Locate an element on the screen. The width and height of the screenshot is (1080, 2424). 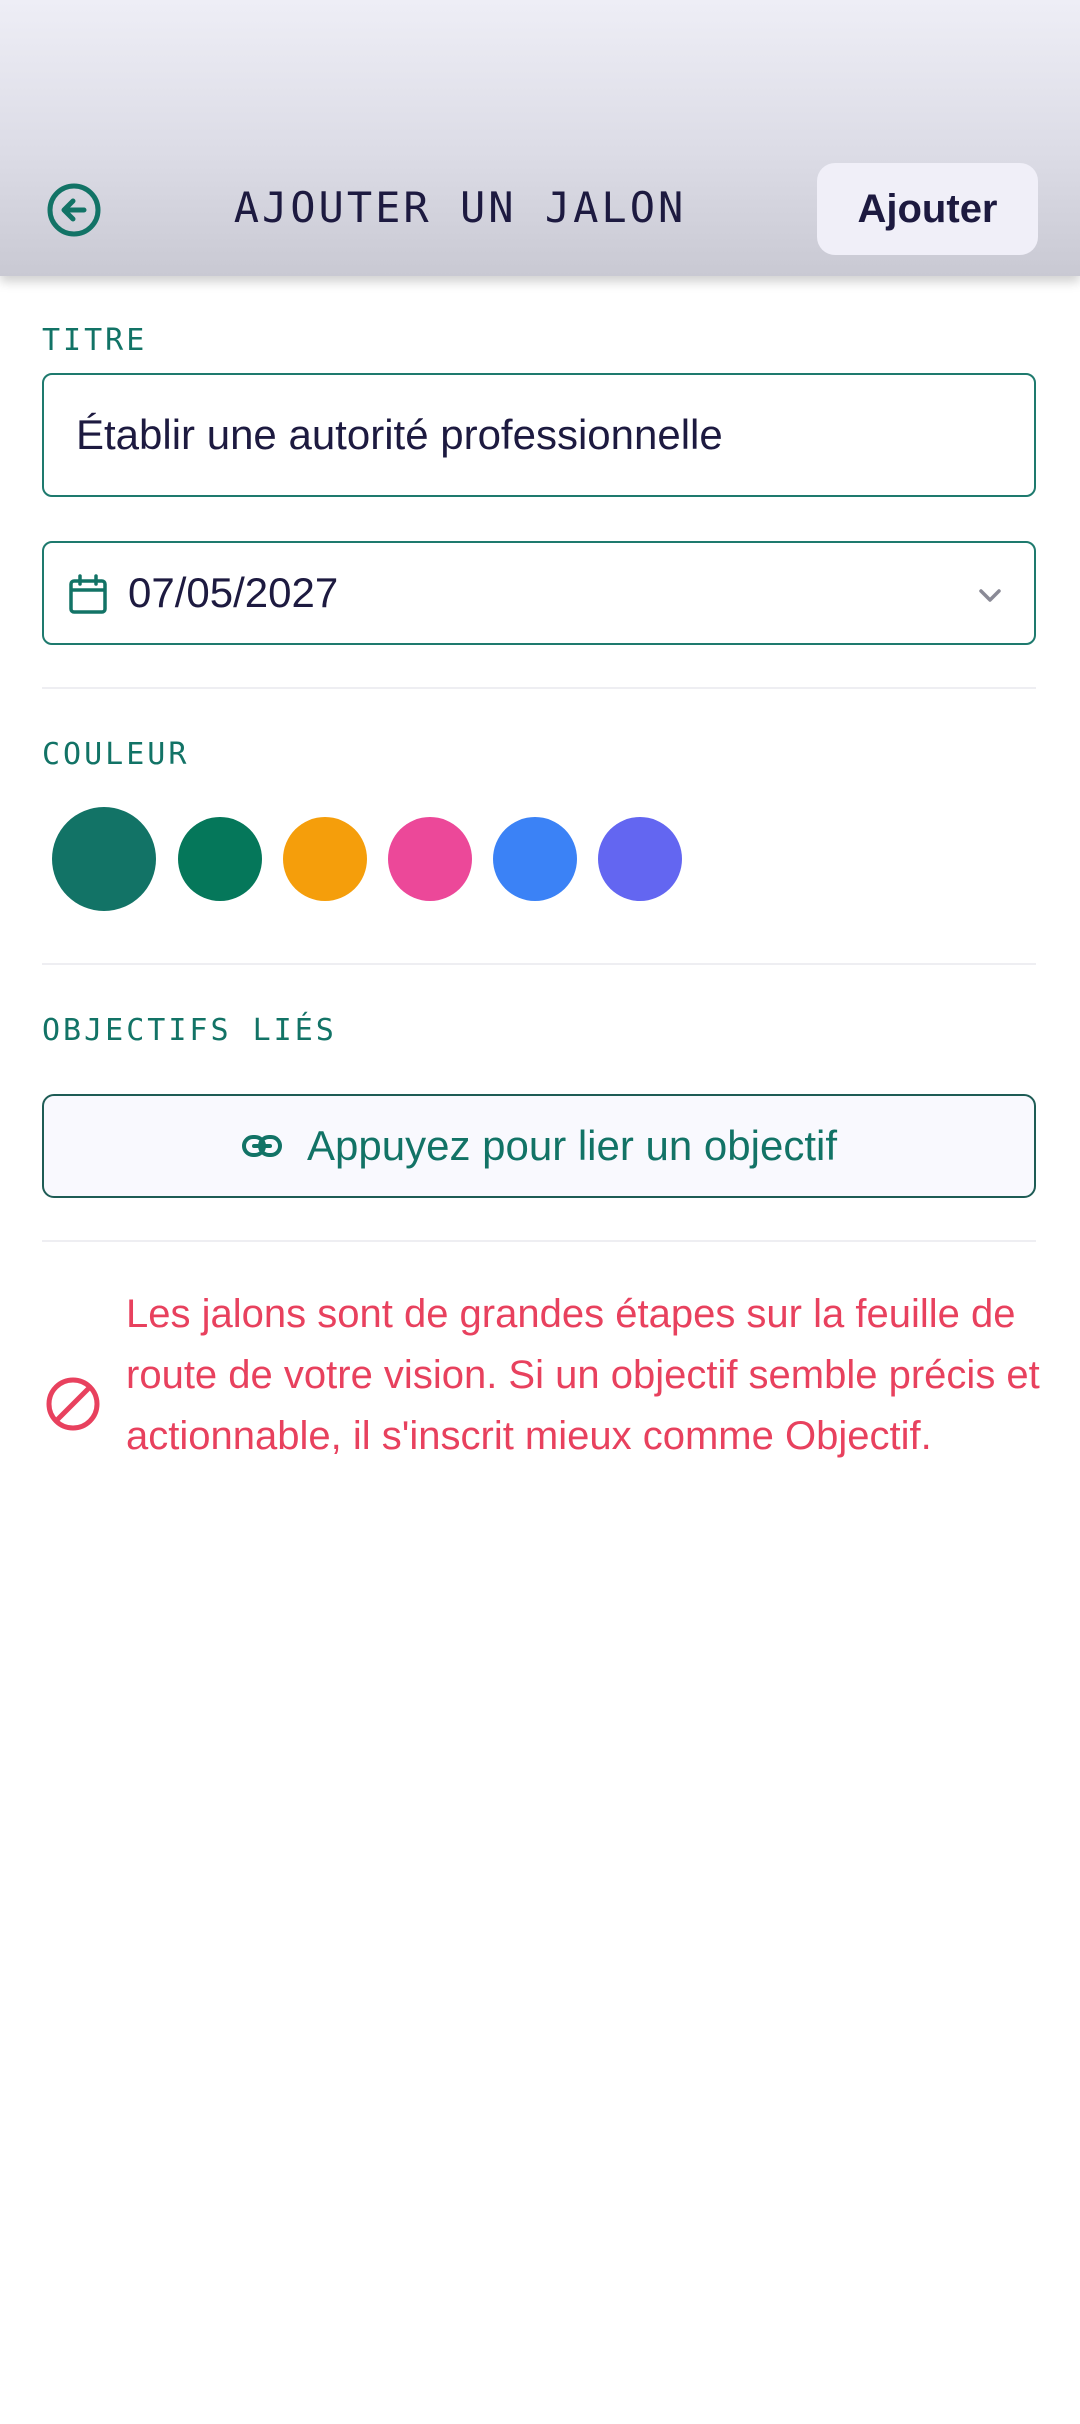
link-goal-button: Appuyez pour lier un objectif is located at coordinates (539, 1146).